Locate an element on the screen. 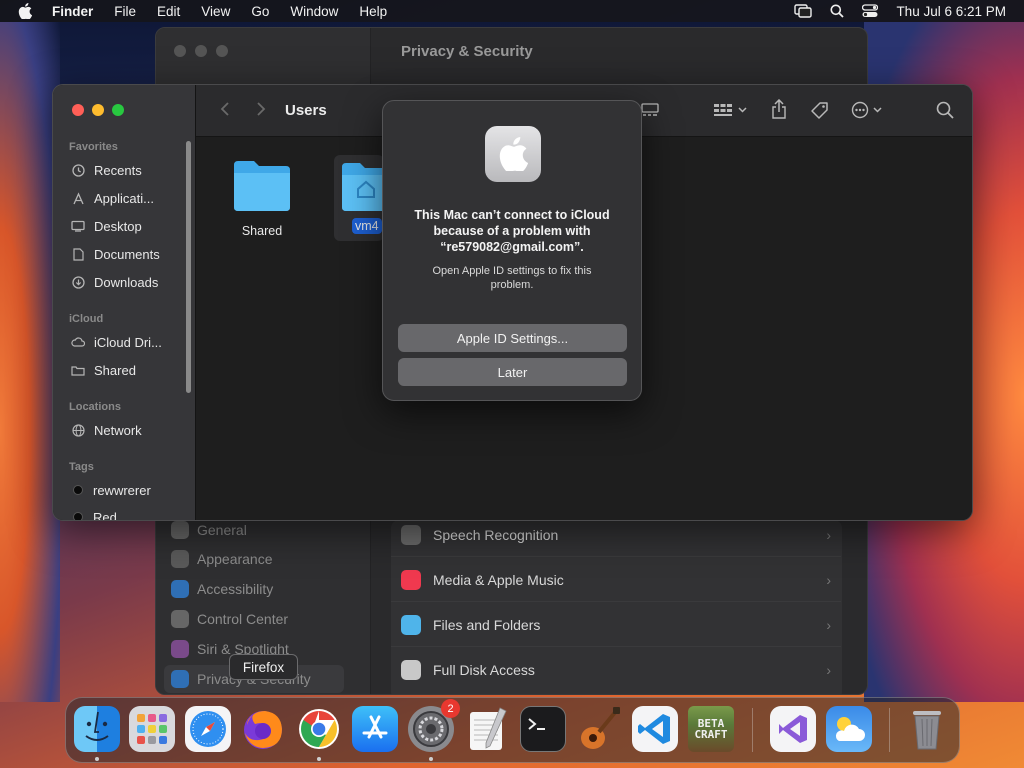 This screenshot has height=768, width=1024. dock-app-store is located at coordinates (375, 729).